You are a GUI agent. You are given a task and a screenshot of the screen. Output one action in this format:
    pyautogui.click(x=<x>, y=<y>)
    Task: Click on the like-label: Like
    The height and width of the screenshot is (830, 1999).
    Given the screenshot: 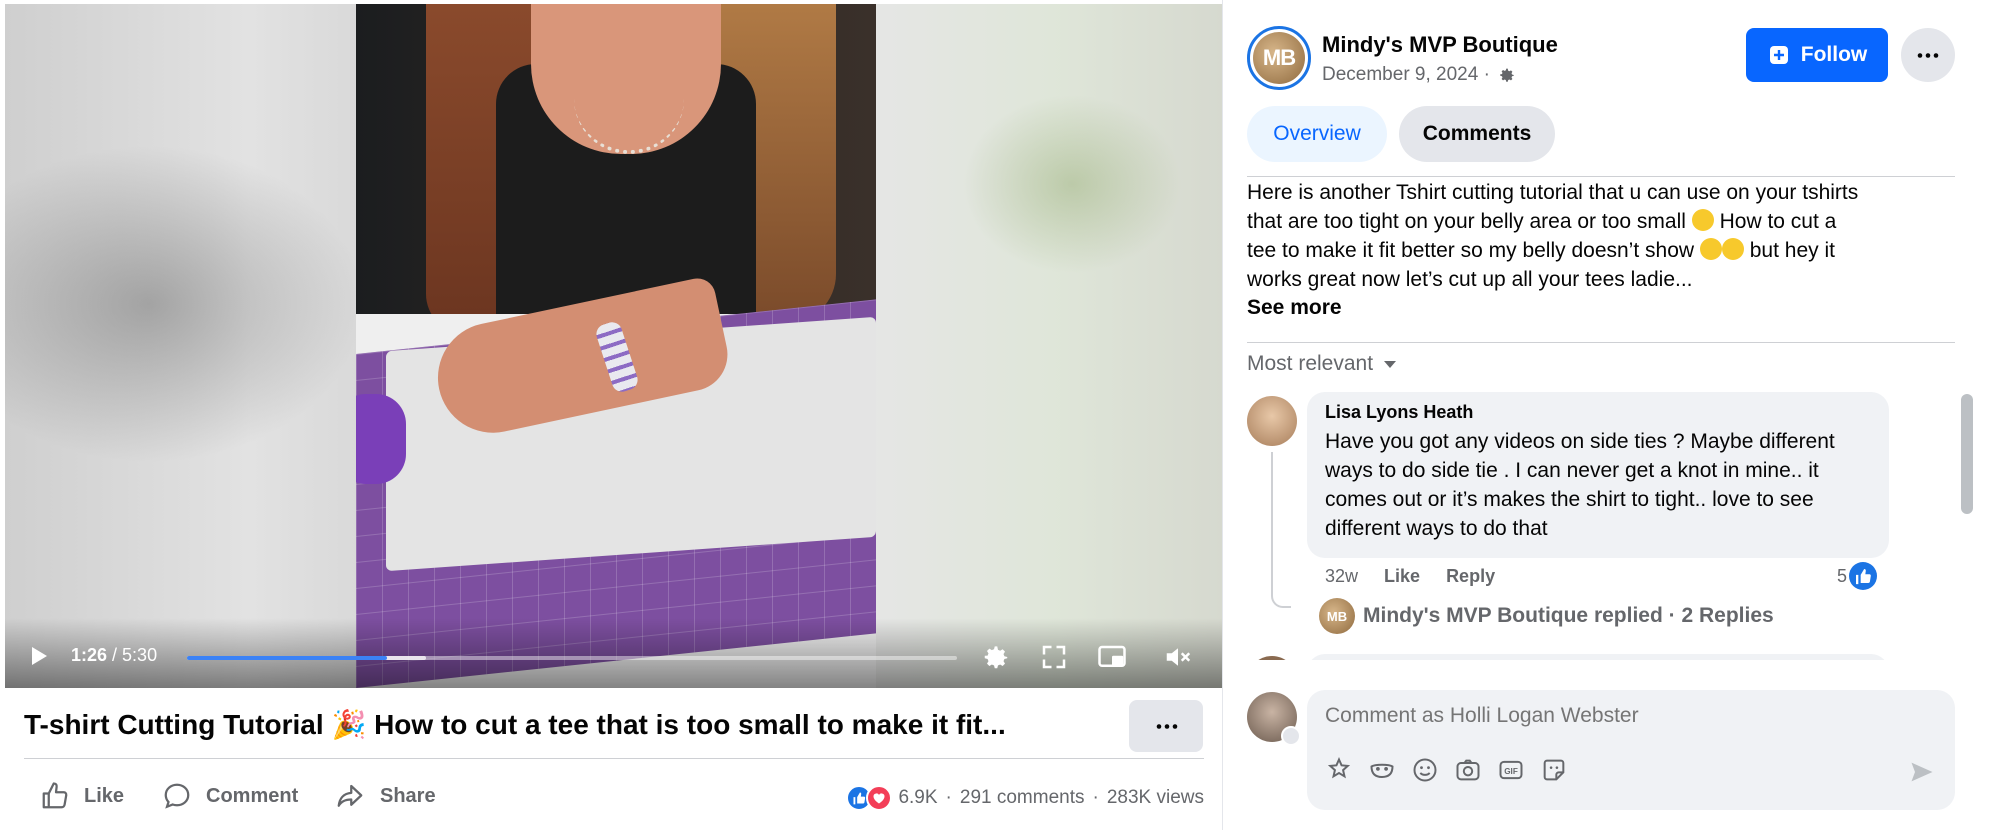 What is the action you would take?
    pyautogui.click(x=104, y=795)
    